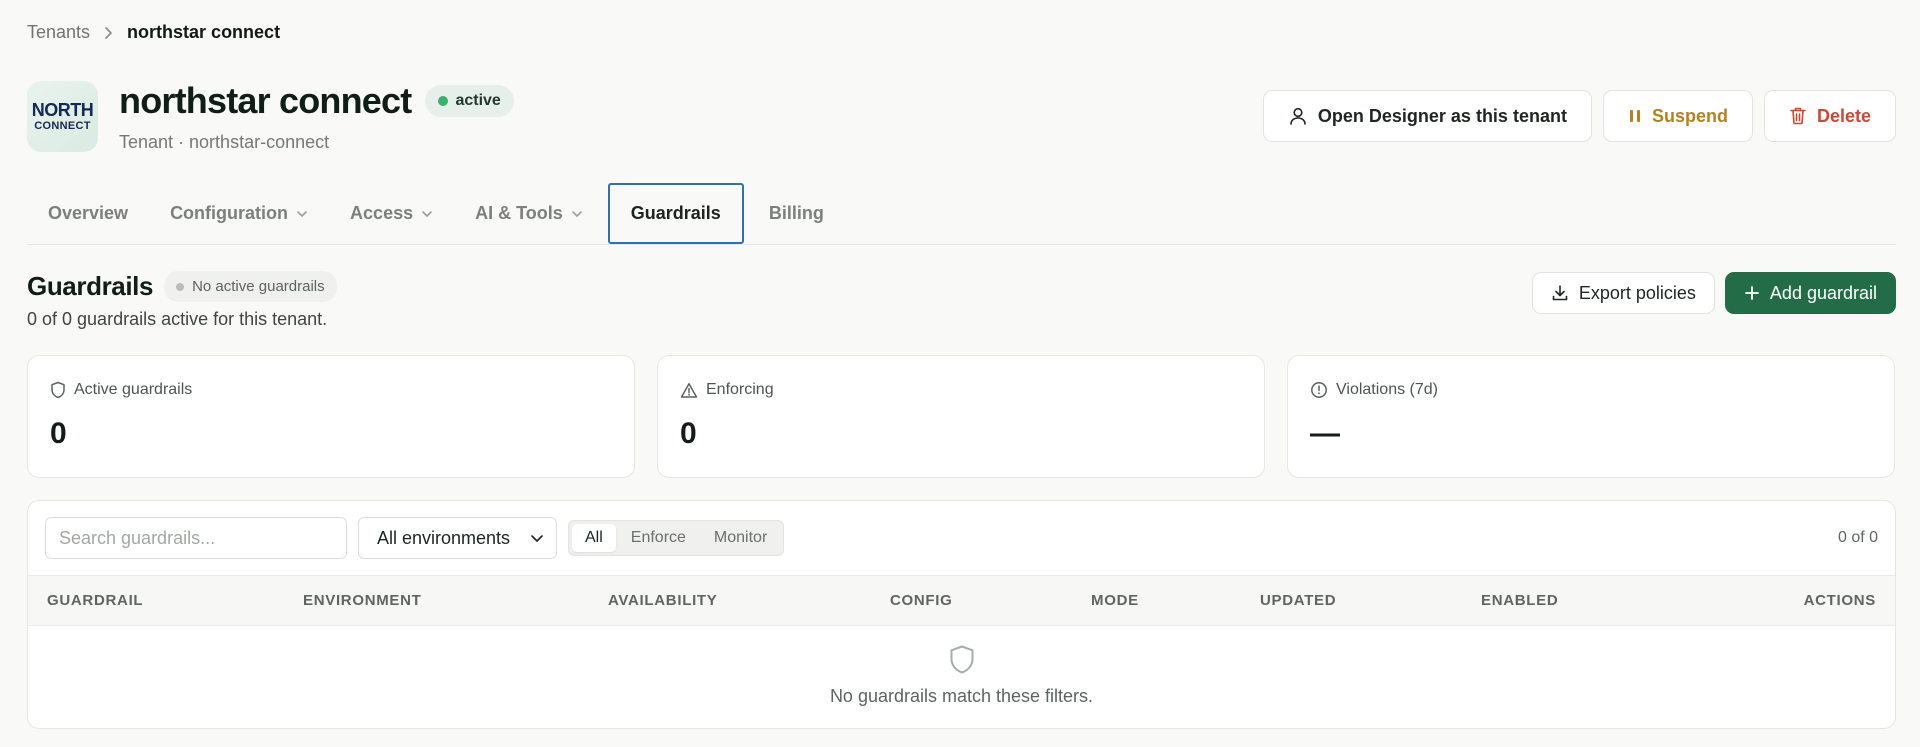 This screenshot has height=747, width=1920. I want to click on tab-ai-tools: AI & Tools, so click(529, 213).